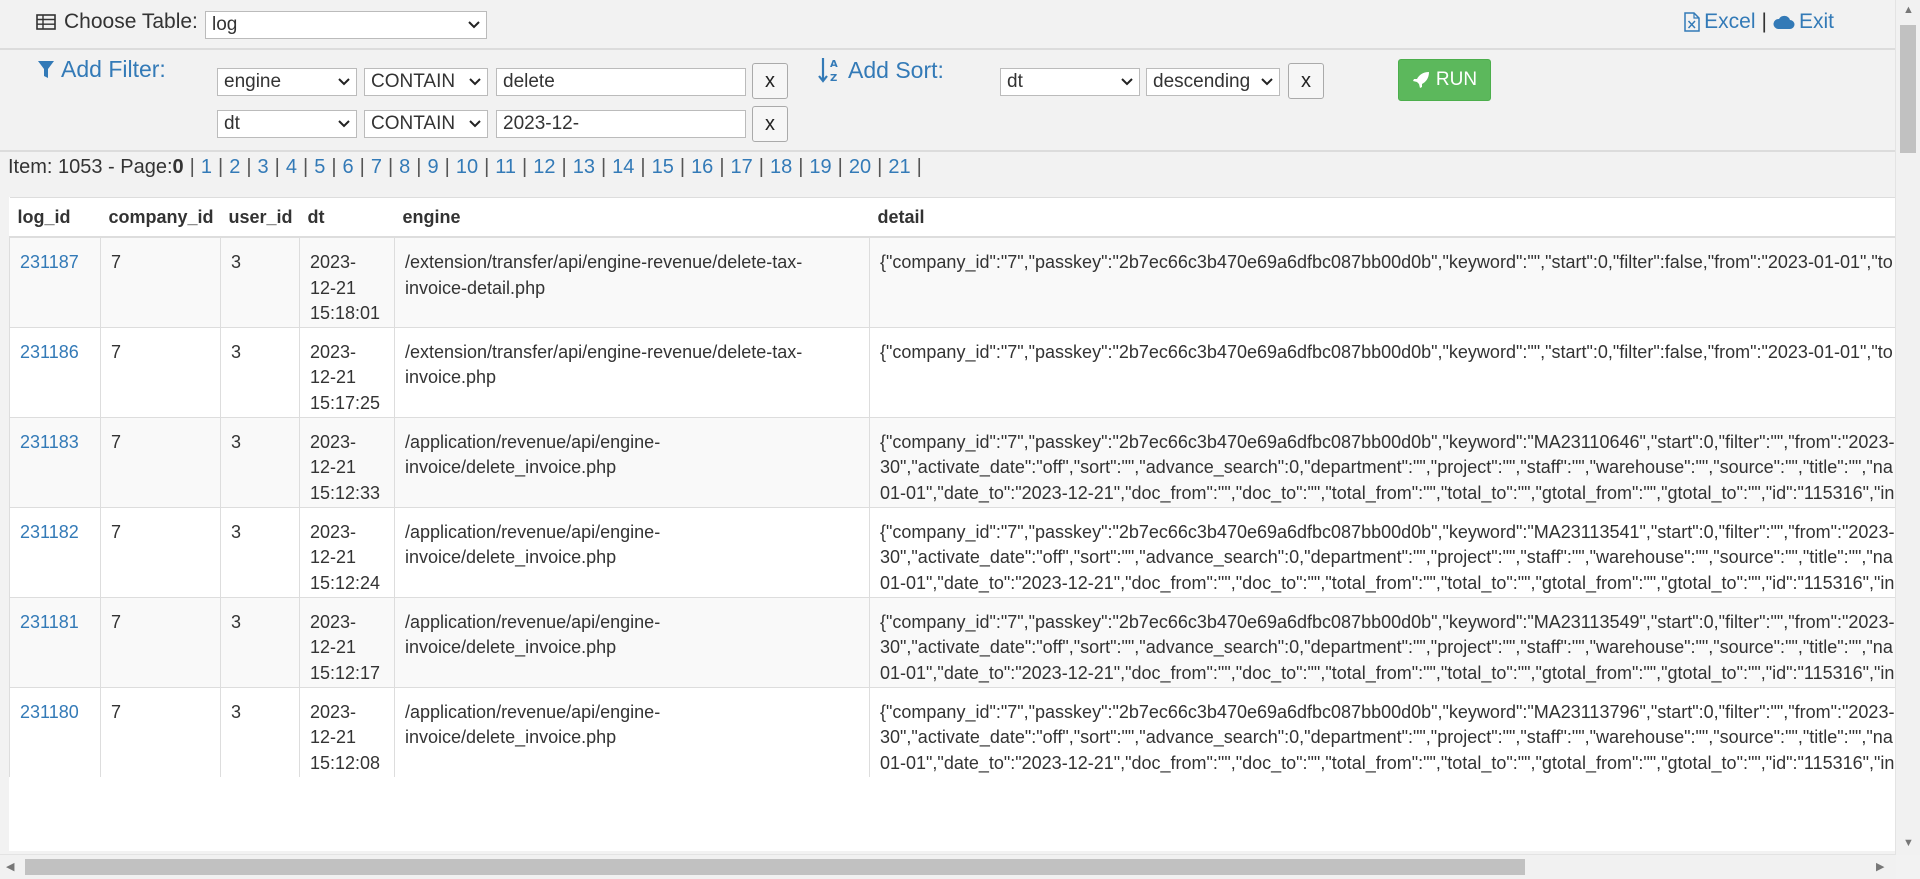  I want to click on horizontal-scroll-thumb, so click(775, 867).